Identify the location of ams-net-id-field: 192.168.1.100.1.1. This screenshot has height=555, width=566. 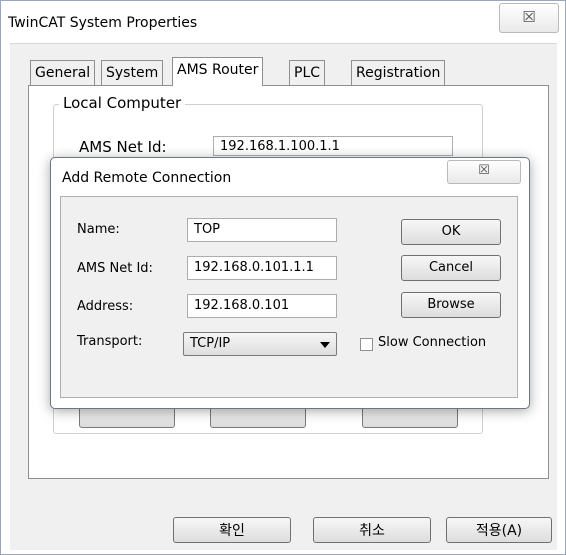
(333, 146).